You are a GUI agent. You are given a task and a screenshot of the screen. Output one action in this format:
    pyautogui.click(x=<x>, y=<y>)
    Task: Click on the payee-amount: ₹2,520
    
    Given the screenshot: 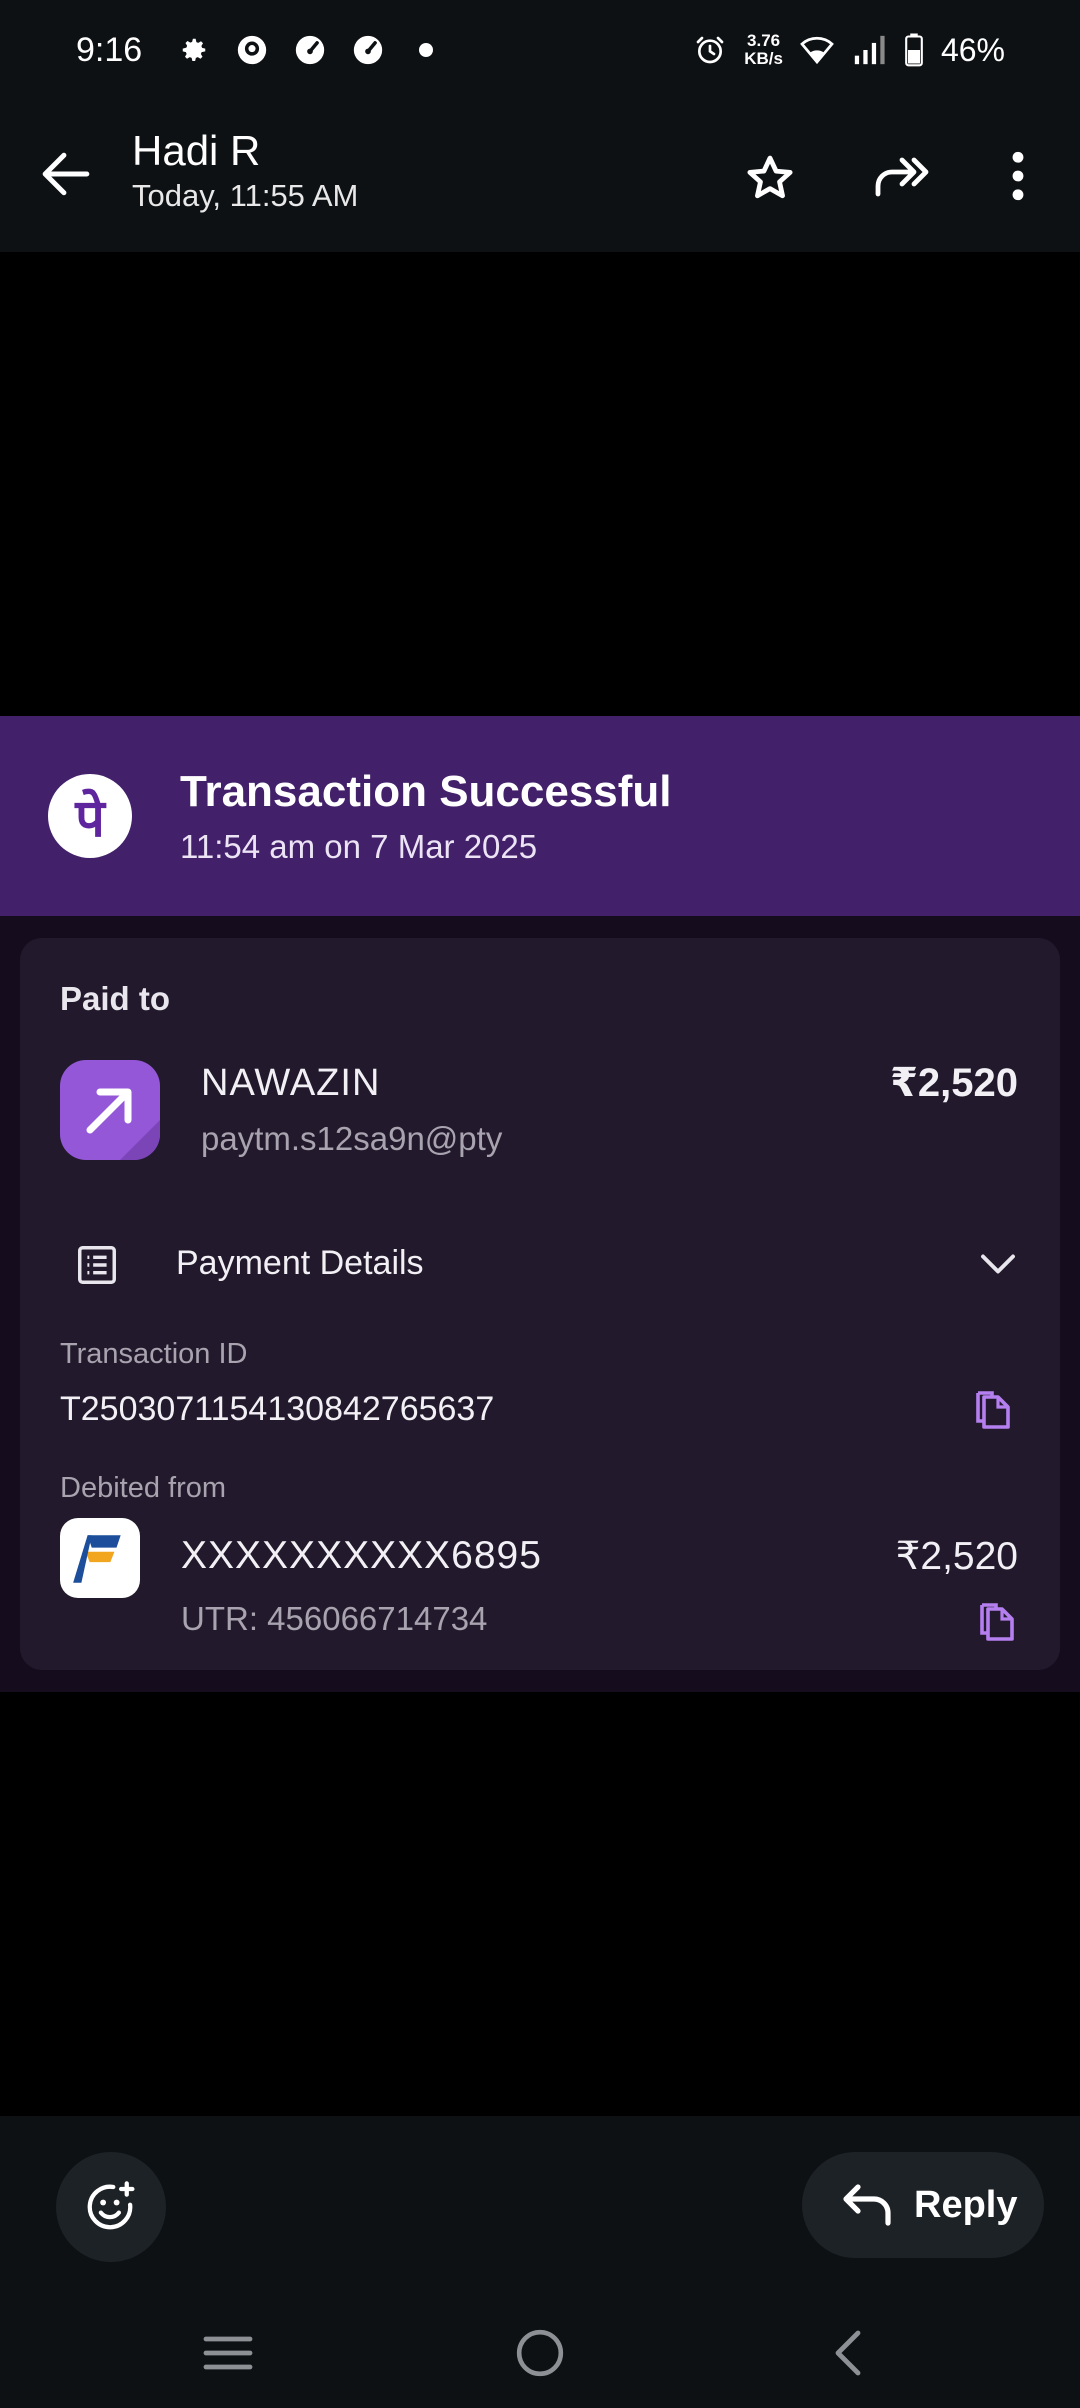 What is the action you would take?
    pyautogui.click(x=954, y=1083)
    